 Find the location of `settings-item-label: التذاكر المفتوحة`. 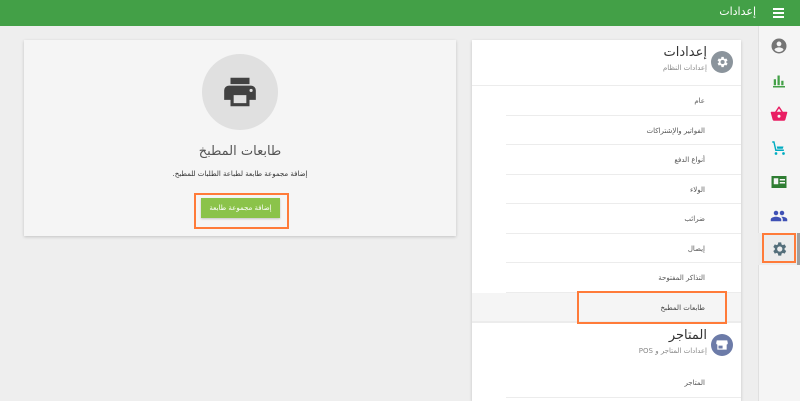

settings-item-label: التذاكر المفتوحة is located at coordinates (681, 278).